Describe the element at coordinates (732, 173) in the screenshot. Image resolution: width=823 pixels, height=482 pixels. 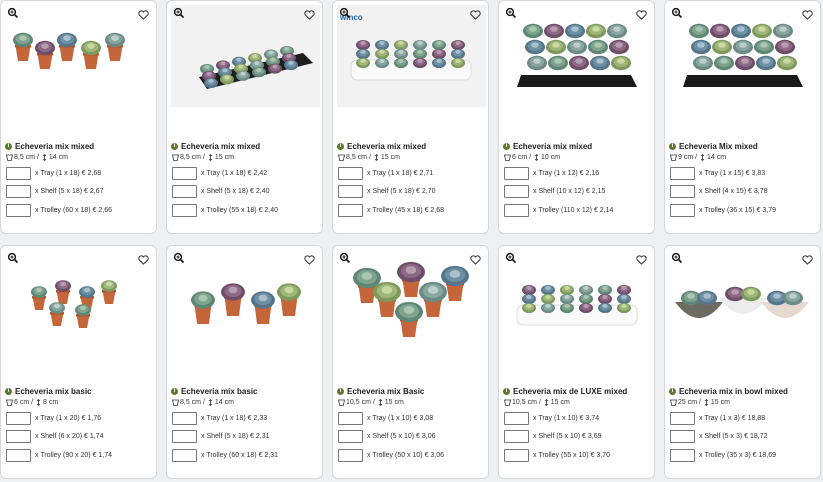
I see `tray-price-label: x Tray (1 x 15) € 3,83` at that location.